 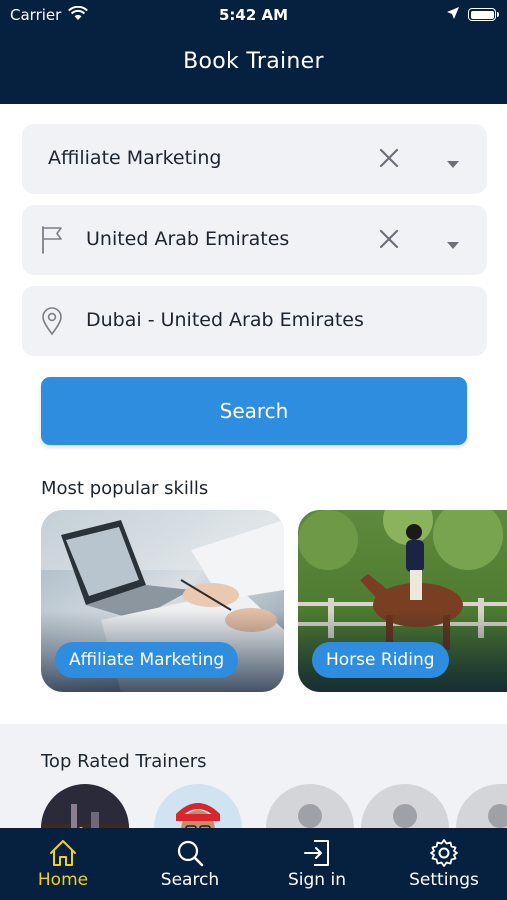 What do you see at coordinates (389, 239) in the screenshot?
I see `clear-country-icon` at bounding box center [389, 239].